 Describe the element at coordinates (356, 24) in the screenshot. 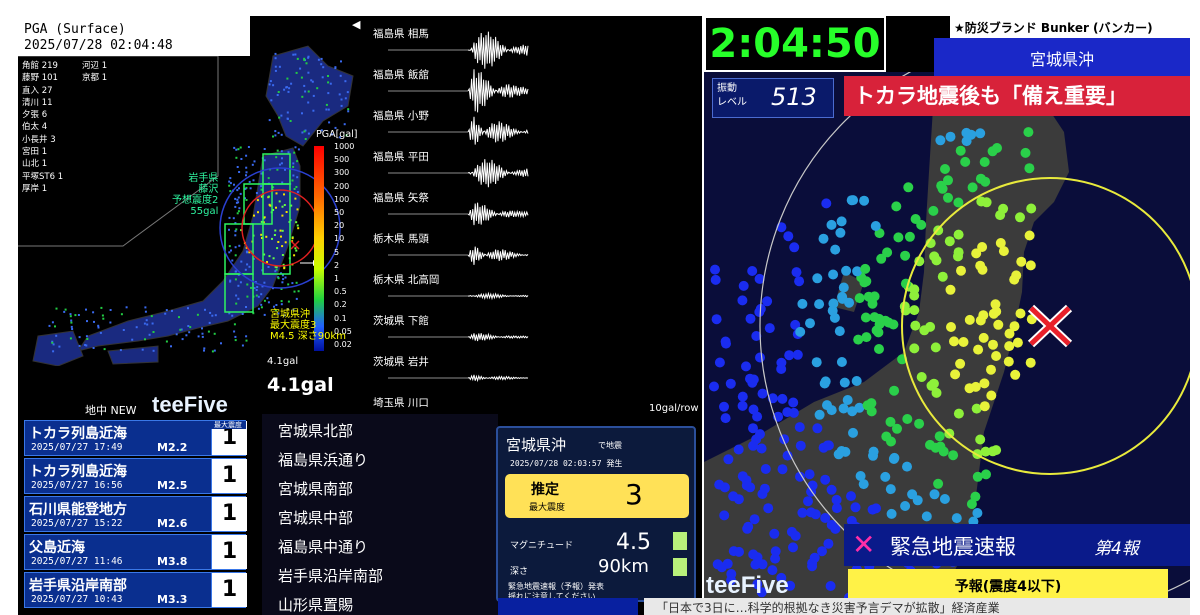

I see `wave-scroll-arrow: ◀` at that location.